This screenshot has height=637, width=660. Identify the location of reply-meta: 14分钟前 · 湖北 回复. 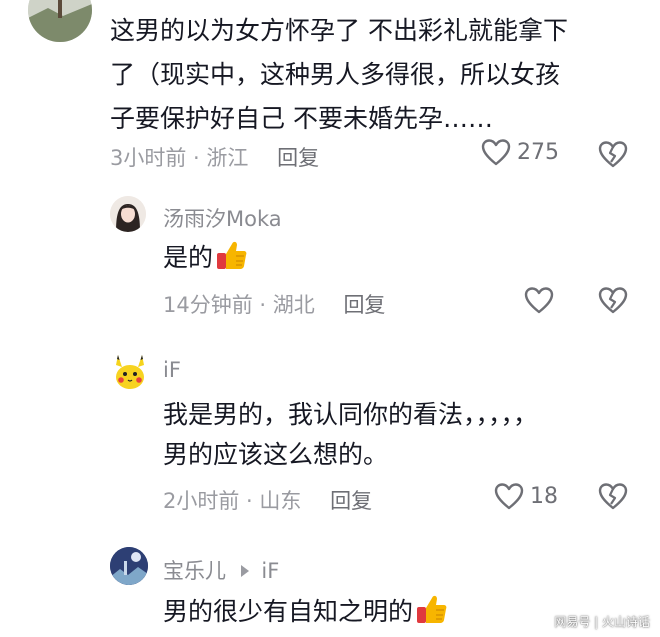
(274, 304).